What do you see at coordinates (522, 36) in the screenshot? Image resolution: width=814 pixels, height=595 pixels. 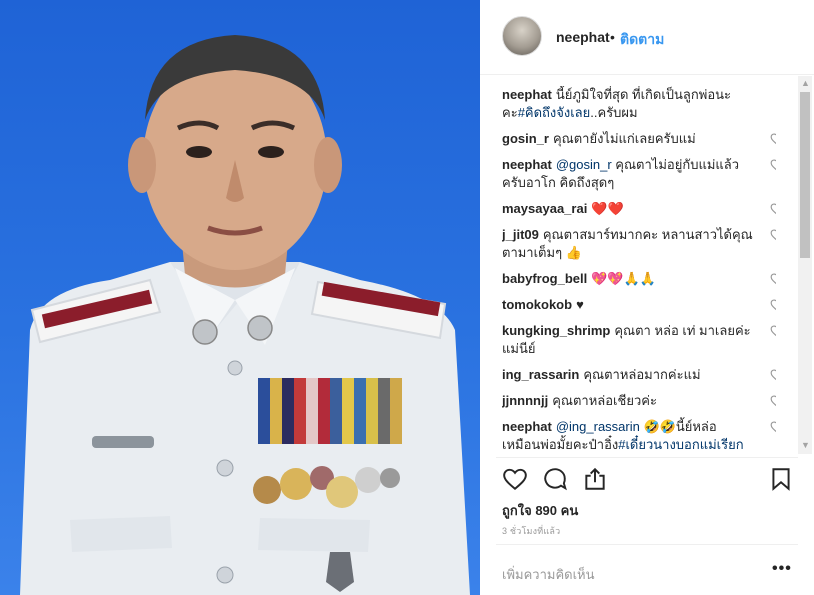 I see `avatar` at bounding box center [522, 36].